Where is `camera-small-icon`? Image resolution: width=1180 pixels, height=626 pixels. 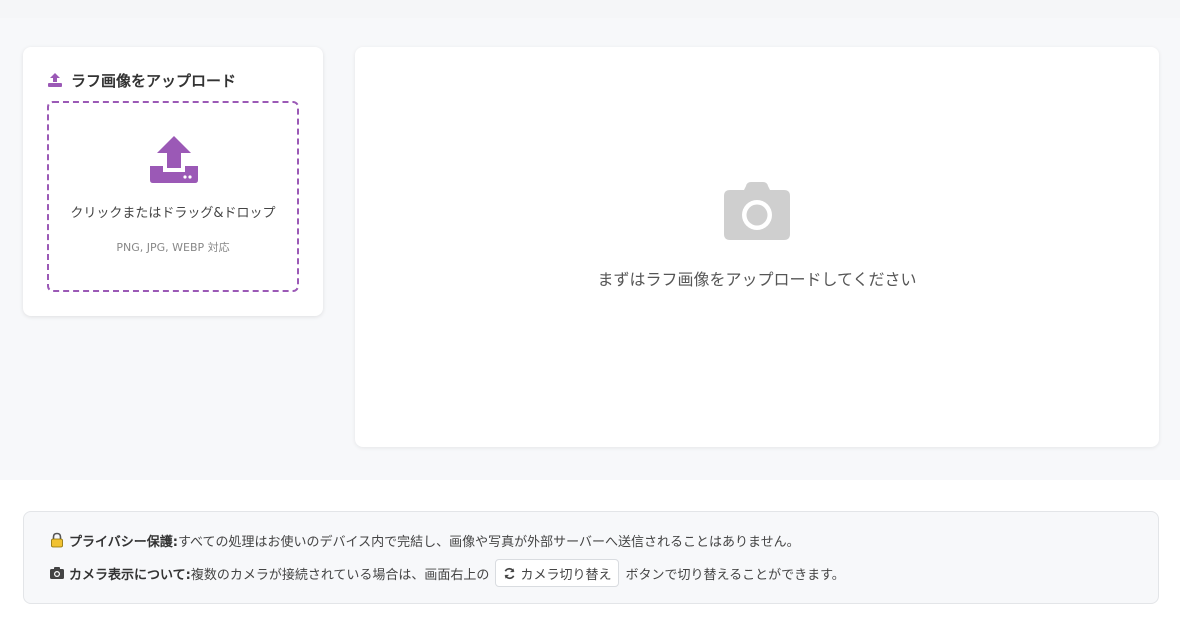
camera-small-icon is located at coordinates (57, 573).